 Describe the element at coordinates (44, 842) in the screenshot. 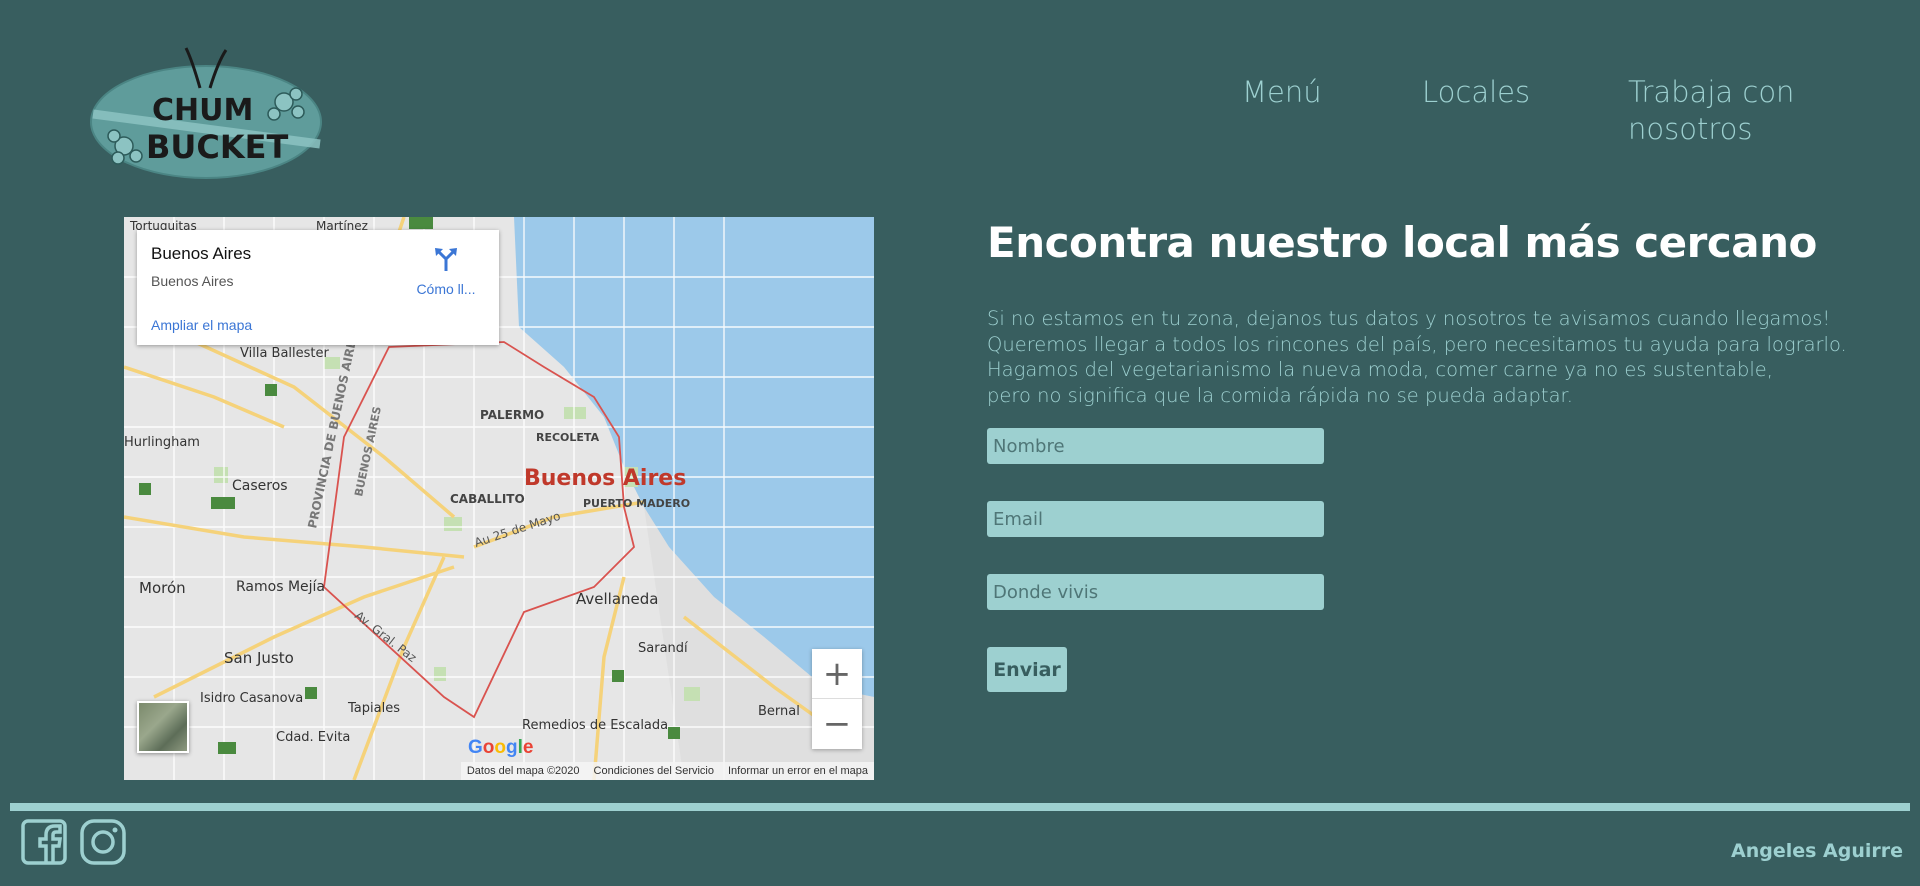

I see `facebook-icon` at that location.